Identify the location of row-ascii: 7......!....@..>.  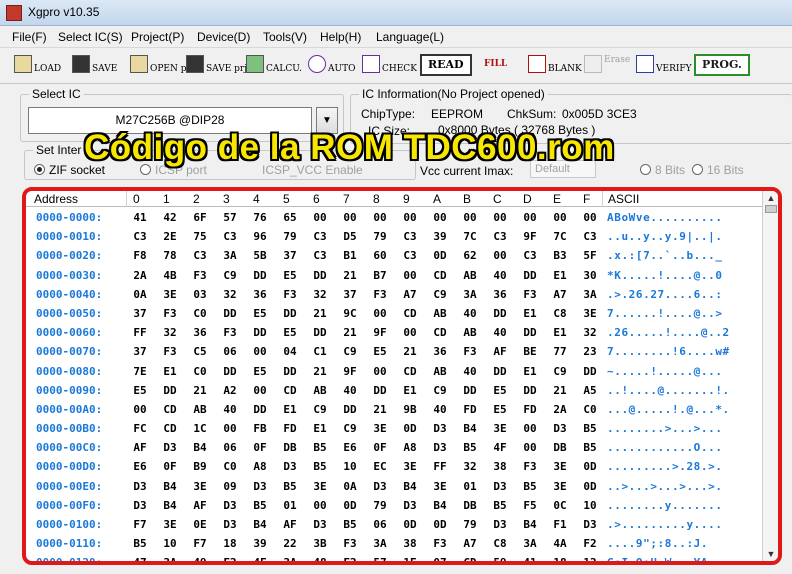
(665, 313).